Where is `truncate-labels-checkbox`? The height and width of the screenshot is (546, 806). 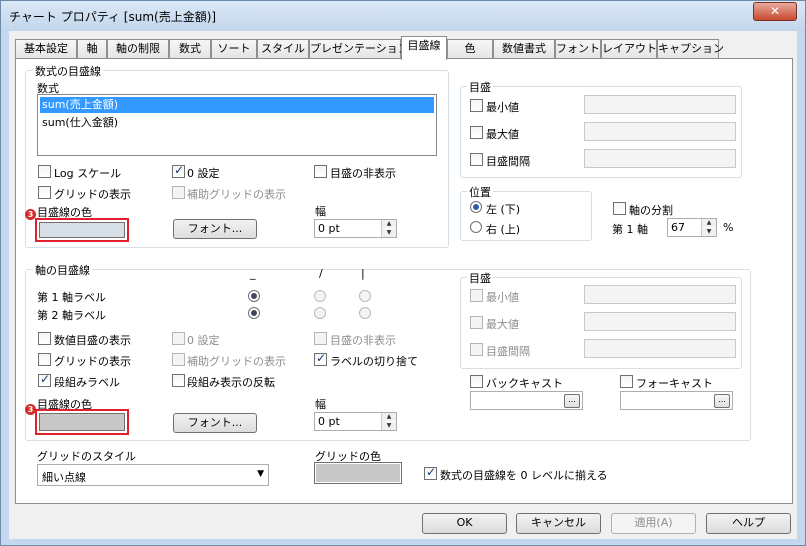 truncate-labels-checkbox is located at coordinates (320, 358).